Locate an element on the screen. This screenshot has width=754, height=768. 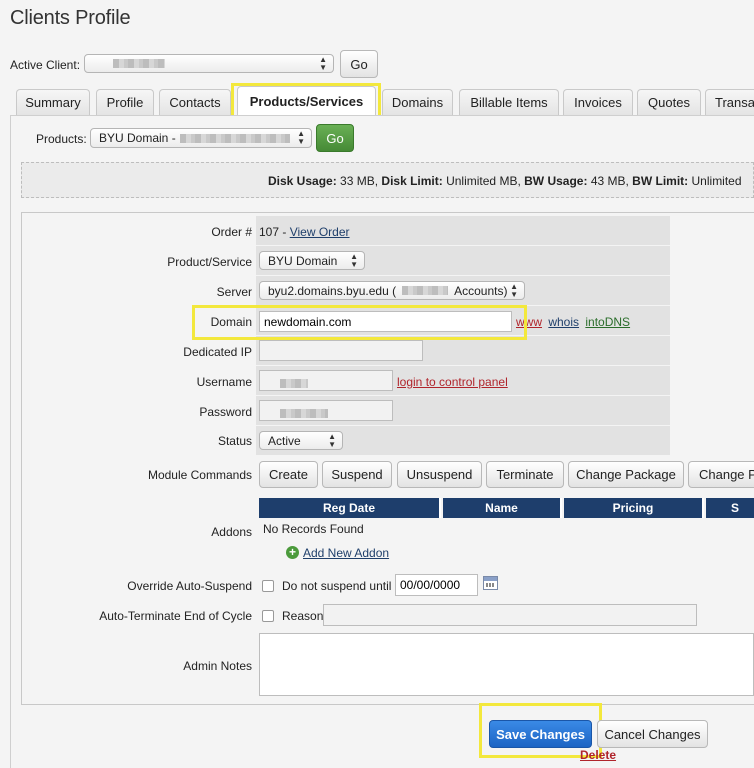
admin-notes-textarea is located at coordinates (506, 664).